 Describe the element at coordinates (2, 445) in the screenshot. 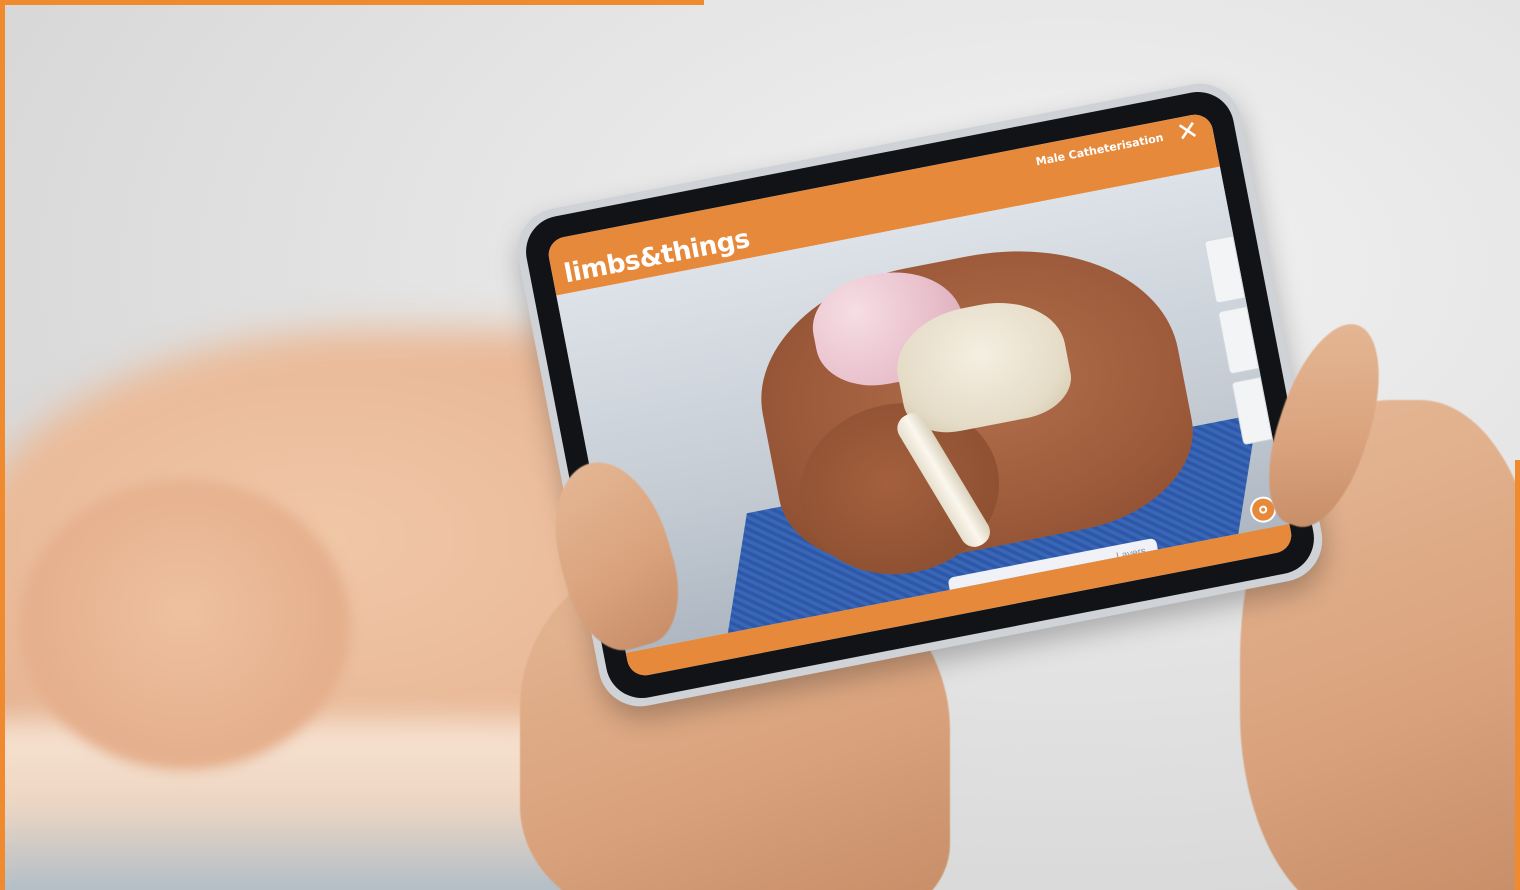

I see `orange-frame-left` at that location.